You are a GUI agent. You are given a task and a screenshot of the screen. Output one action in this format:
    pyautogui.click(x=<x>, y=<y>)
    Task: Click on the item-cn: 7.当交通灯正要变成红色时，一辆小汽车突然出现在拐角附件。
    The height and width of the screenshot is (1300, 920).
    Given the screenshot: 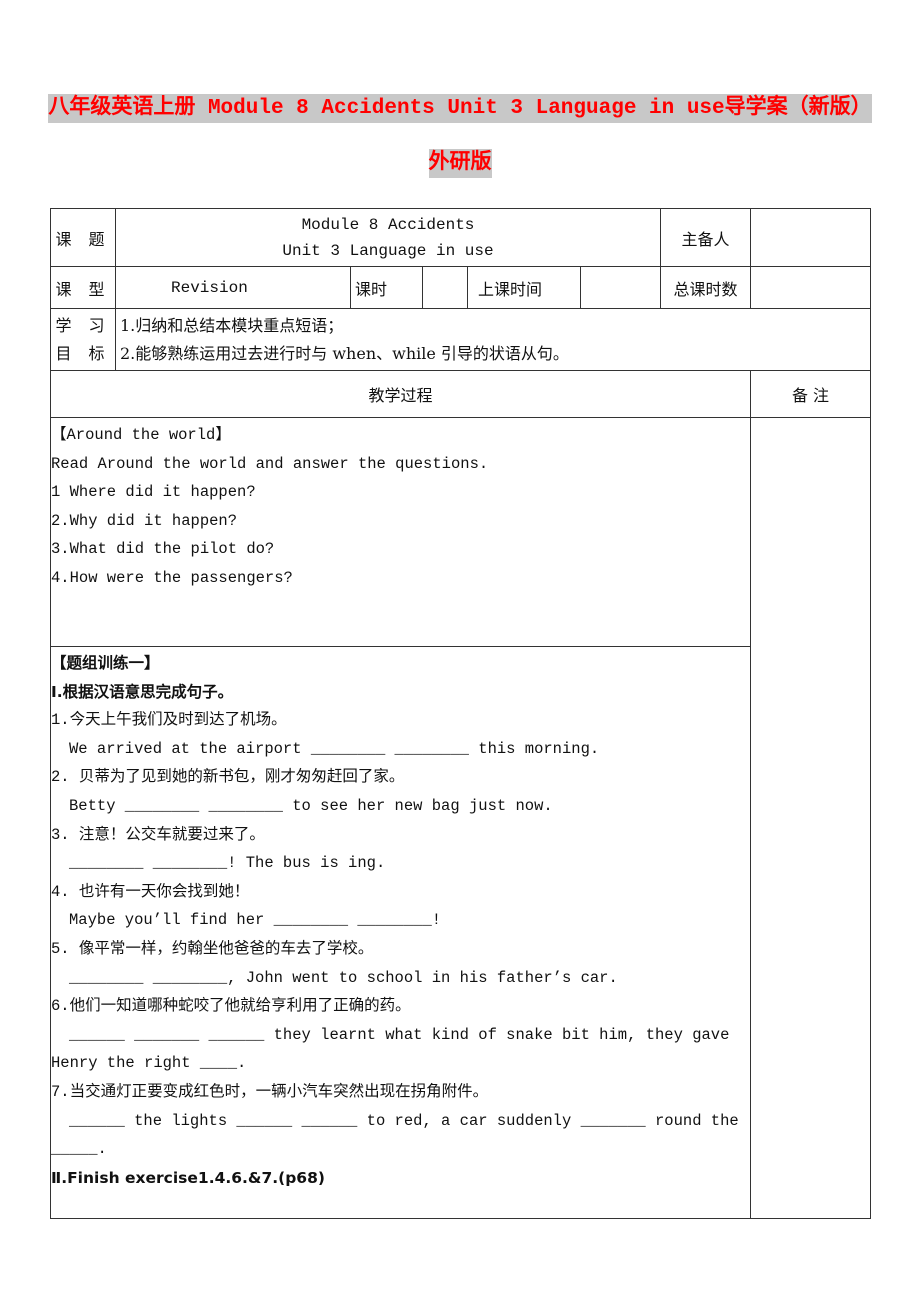 What is the action you would take?
    pyautogui.click(x=270, y=1091)
    